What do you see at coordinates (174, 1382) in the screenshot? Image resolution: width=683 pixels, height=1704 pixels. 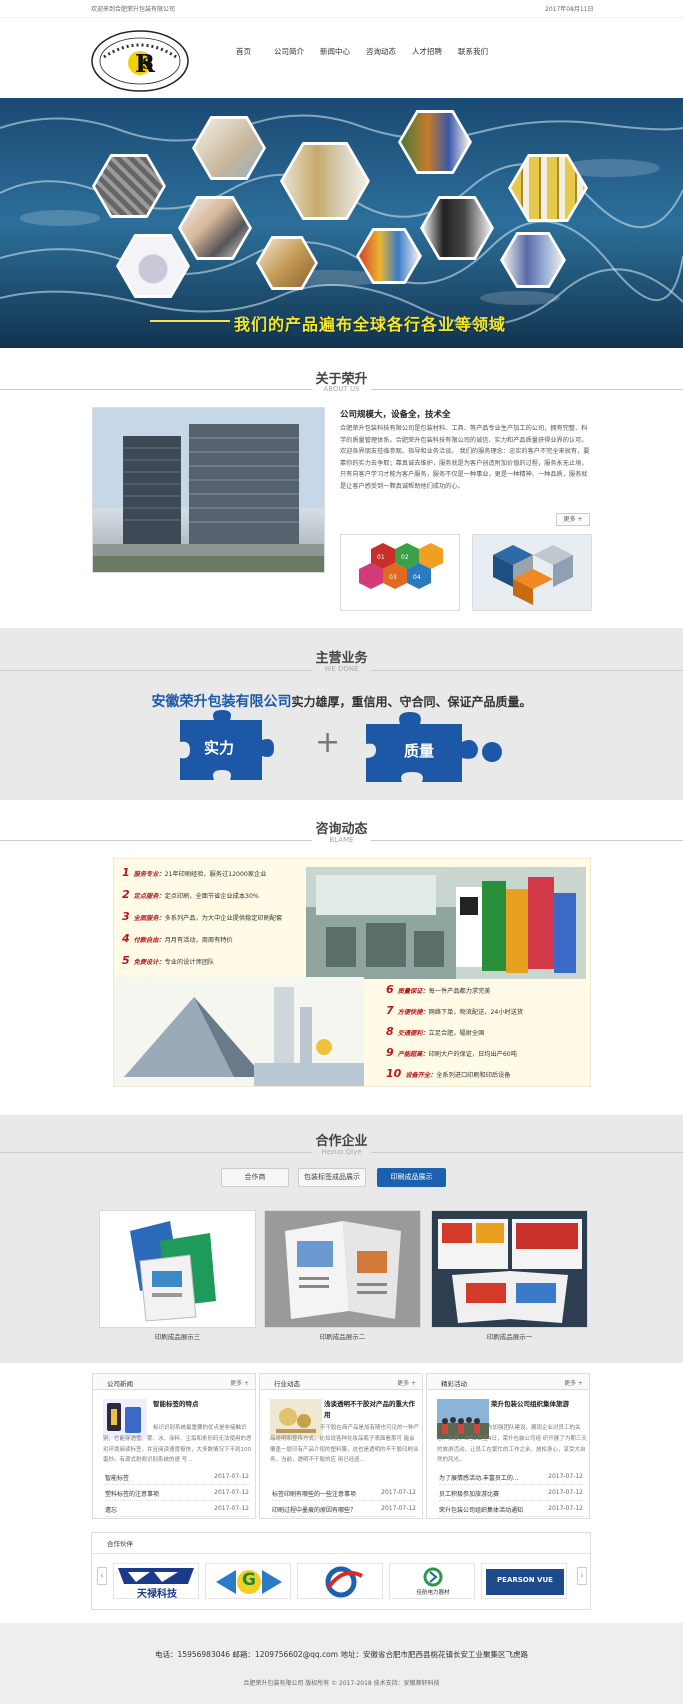 I see `news-header: 公司新闻 更多 +` at bounding box center [174, 1382].